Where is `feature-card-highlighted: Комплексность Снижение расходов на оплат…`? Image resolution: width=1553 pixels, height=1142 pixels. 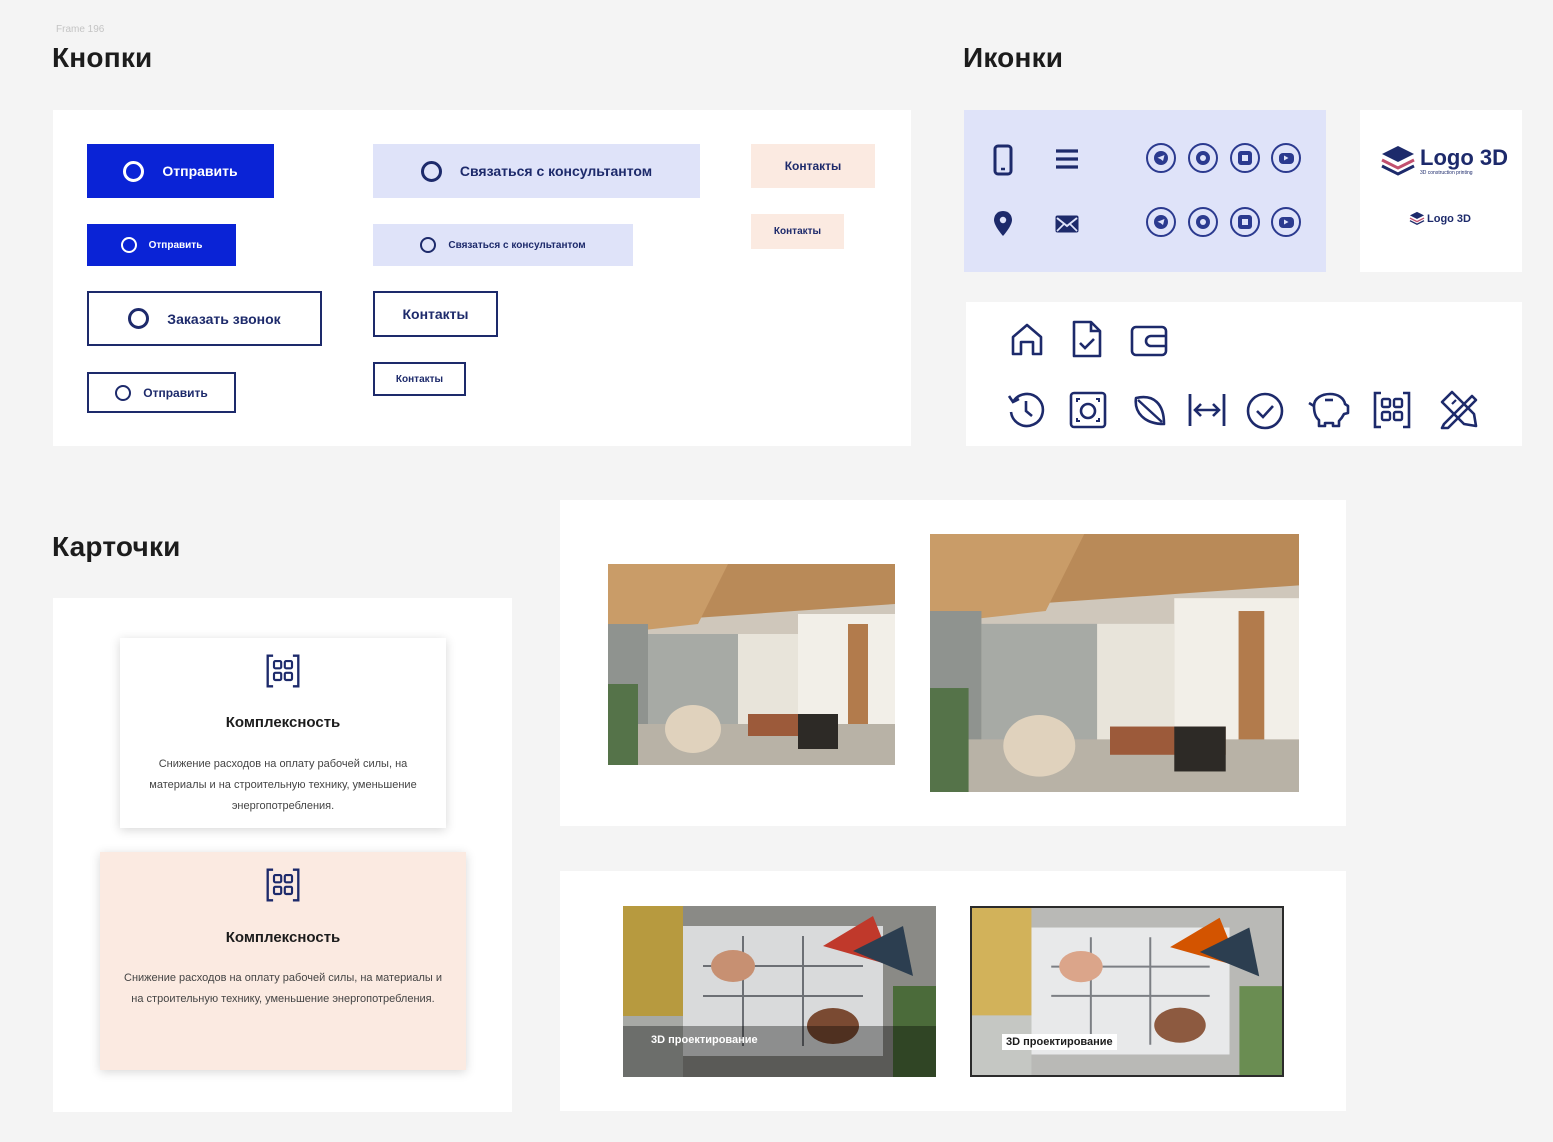 feature-card-highlighted: Комплексность Снижение расходов на оплат… is located at coordinates (283, 961).